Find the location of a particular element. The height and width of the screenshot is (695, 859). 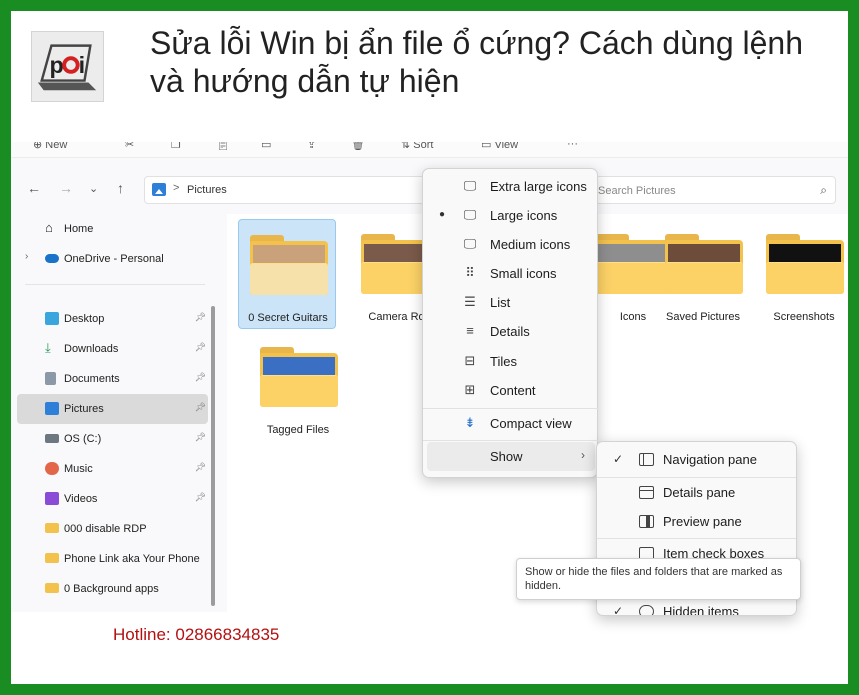

drive-icon is located at coordinates (52, 438).